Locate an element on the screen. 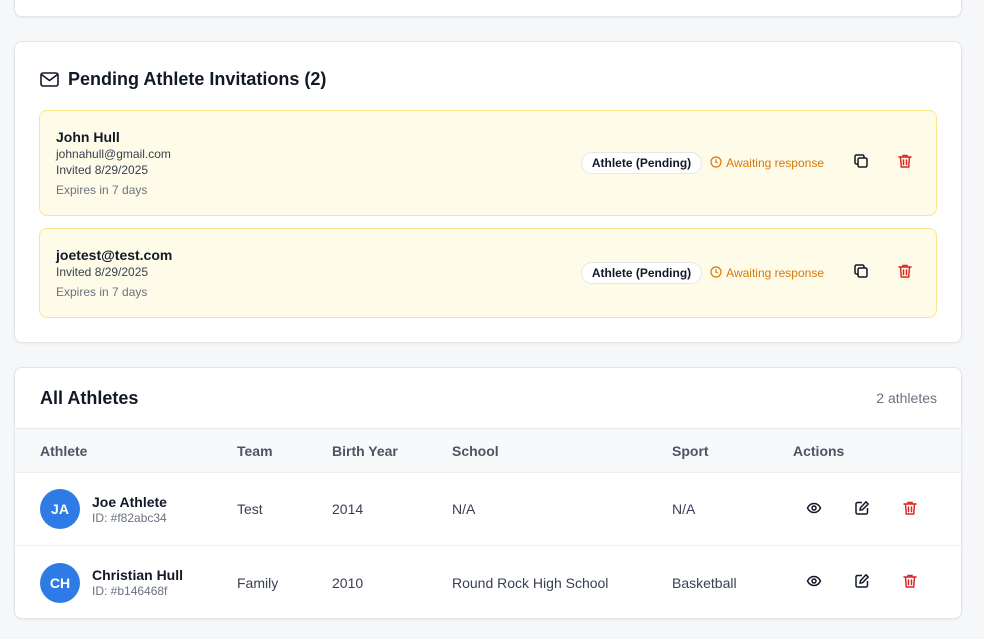 The width and height of the screenshot is (984, 639). invitee-name: John Hull is located at coordinates (88, 137).